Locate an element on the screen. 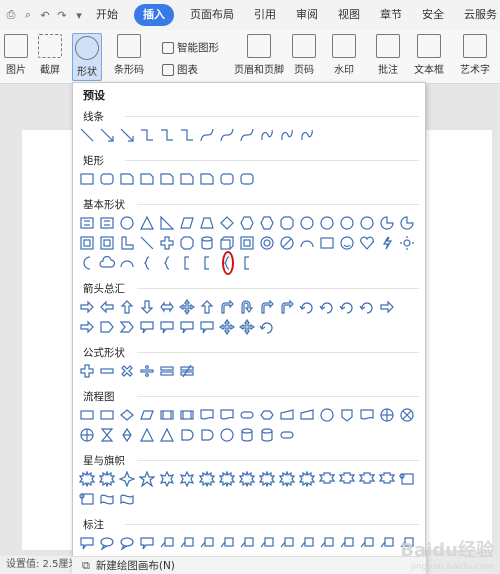  times-shape-icon is located at coordinates (127, 371).